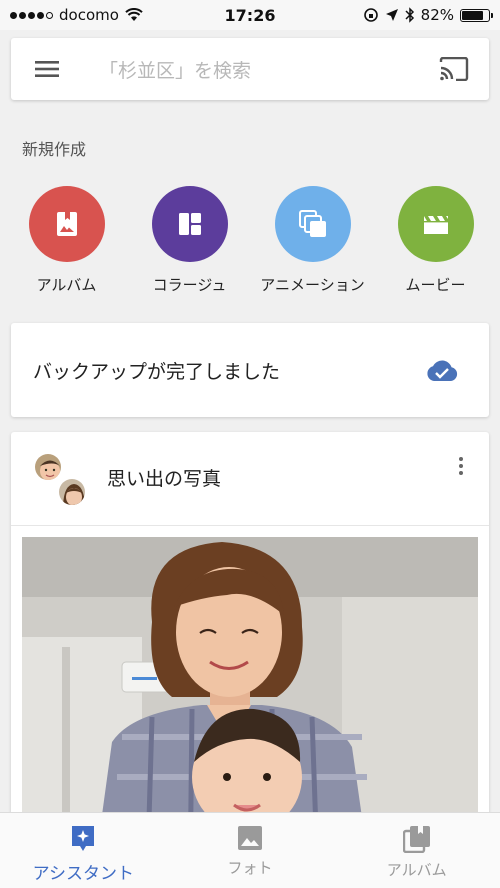  What do you see at coordinates (157, 371) in the screenshot?
I see `backup-message: バックアップが完了しました` at bounding box center [157, 371].